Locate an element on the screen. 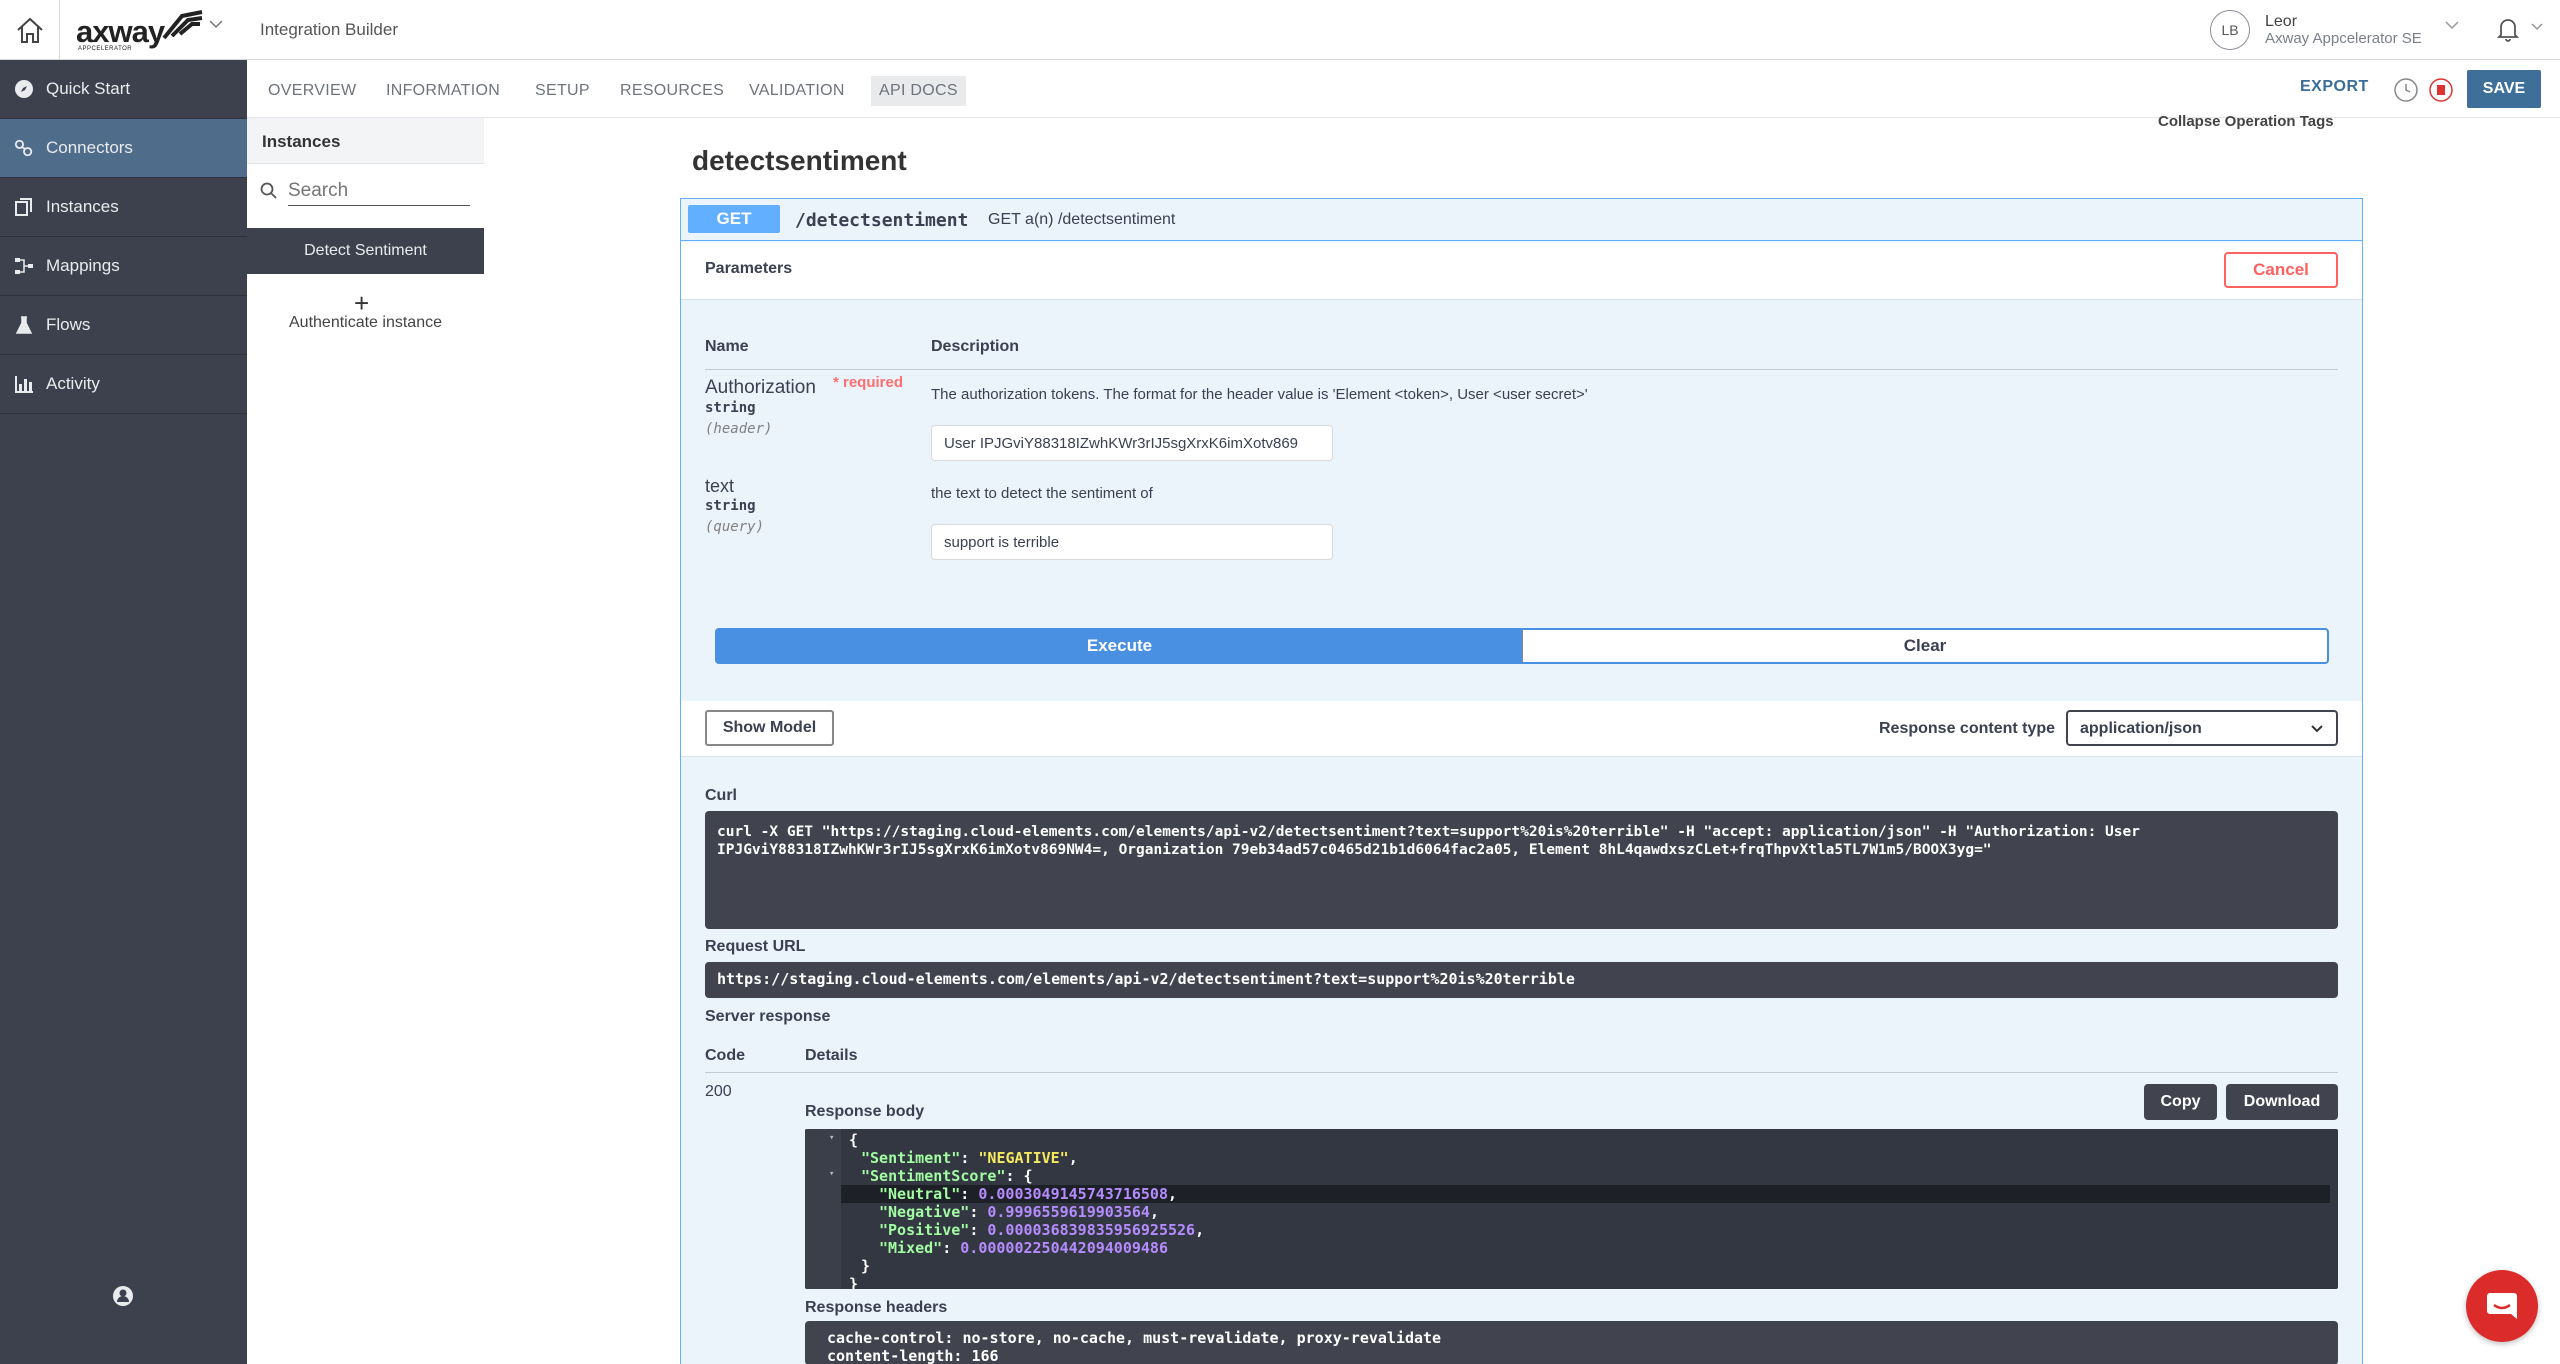  request-url-label: Request URL is located at coordinates (755, 946).